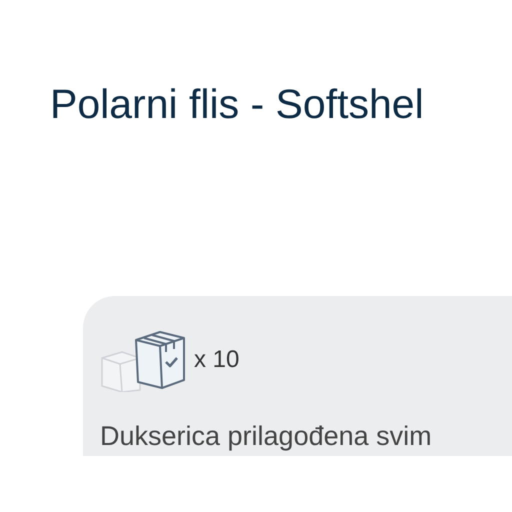  What do you see at coordinates (266, 436) in the screenshot?
I see `description-text: Dukserica prilagođena svim` at bounding box center [266, 436].